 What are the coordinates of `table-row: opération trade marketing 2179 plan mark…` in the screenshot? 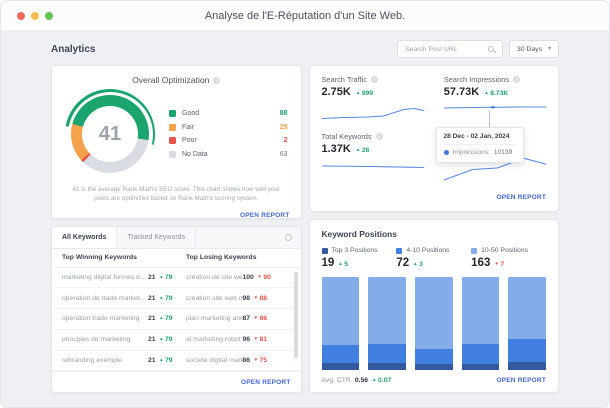 It's located at (176, 319).